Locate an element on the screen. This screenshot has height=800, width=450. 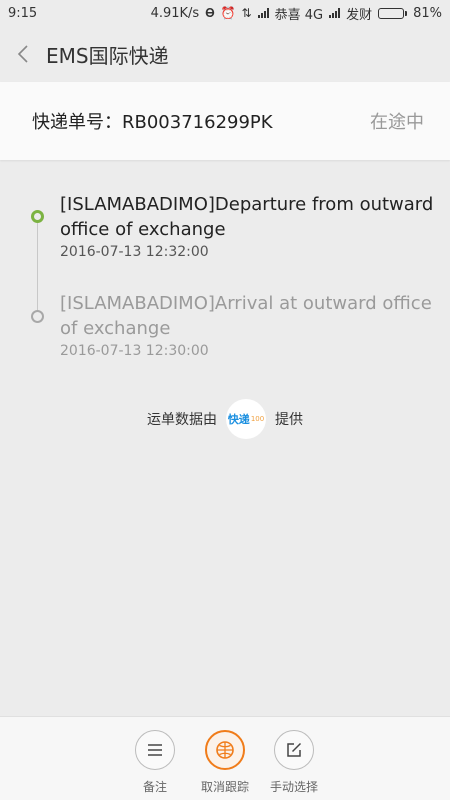
cancel-tracking-button: 取消跟踪 is located at coordinates (225, 762).